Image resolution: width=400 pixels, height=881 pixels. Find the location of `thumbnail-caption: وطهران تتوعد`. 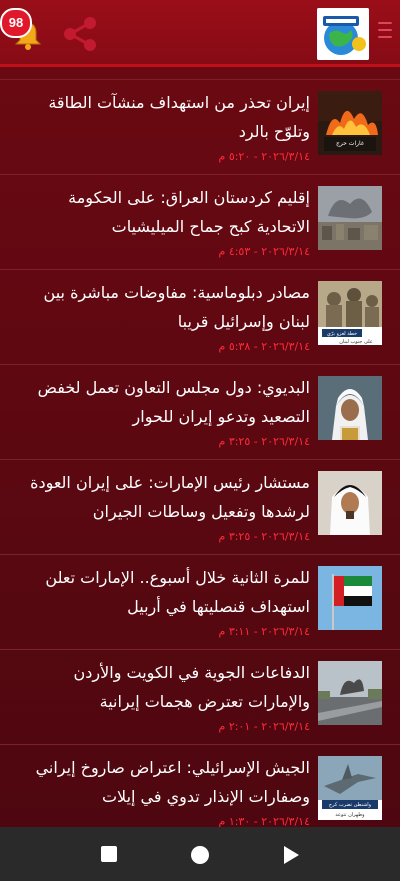

thumbnail-caption: وطهران تتوعد is located at coordinates (350, 815).